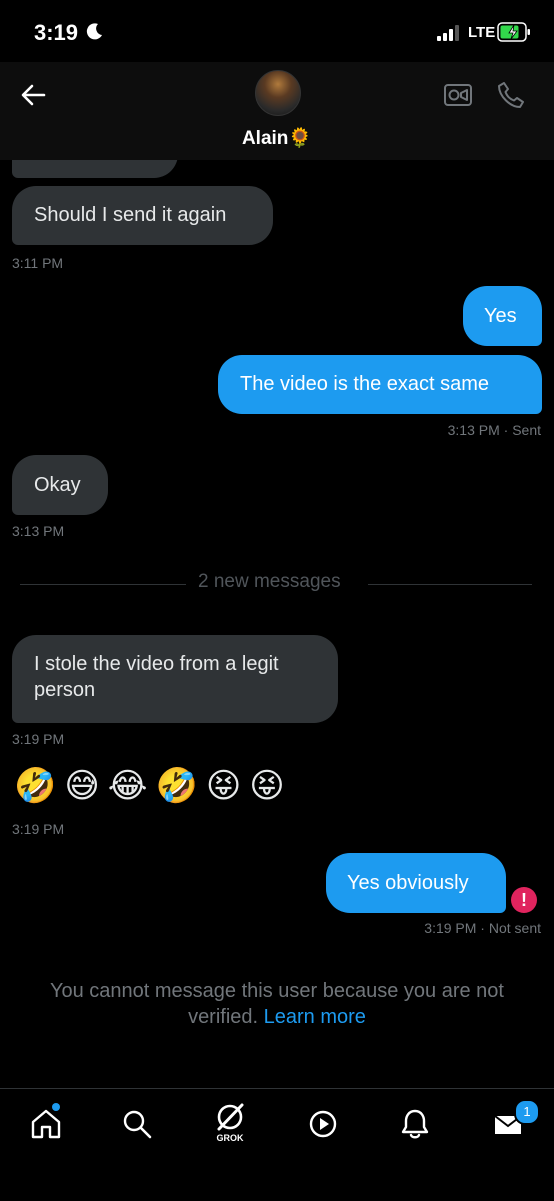  What do you see at coordinates (482, 32) in the screenshot?
I see `network-label: LTE` at bounding box center [482, 32].